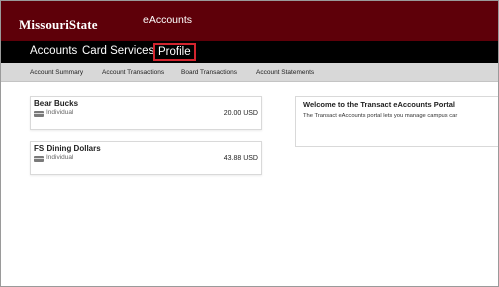 This screenshot has height=287, width=499. I want to click on subnav-account-statements: Account Statements, so click(285, 72).